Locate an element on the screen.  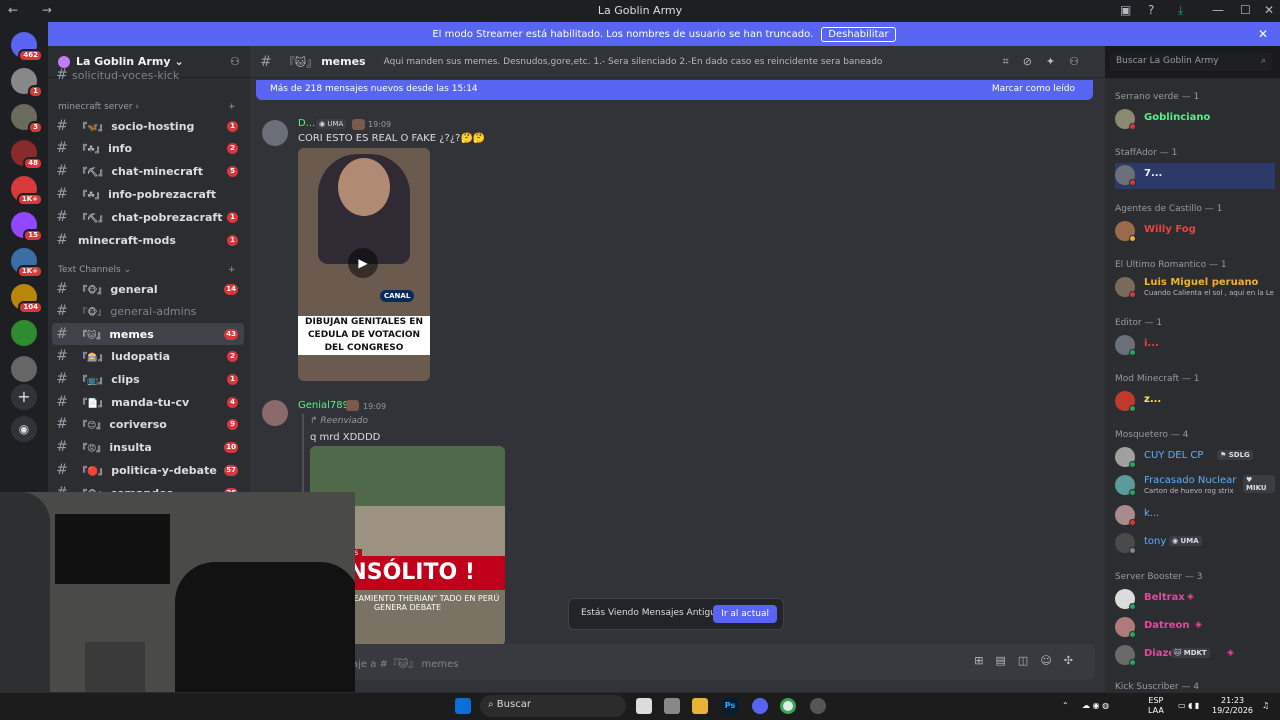
person-add-icon: ⚇ is located at coordinates (235, 61).